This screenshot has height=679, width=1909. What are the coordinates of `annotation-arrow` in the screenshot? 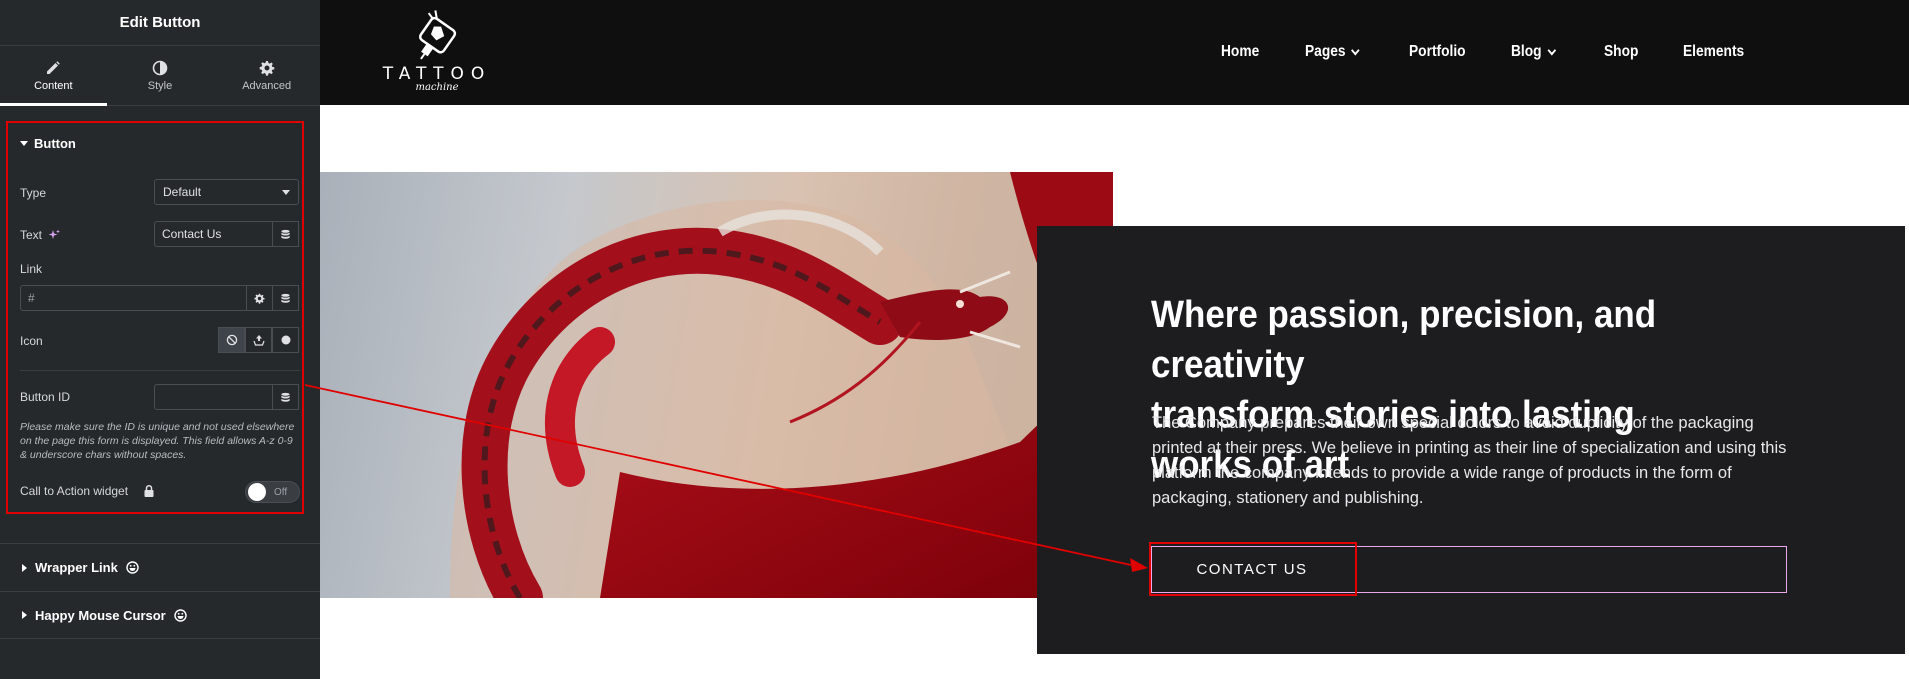 It's located at (726, 478).